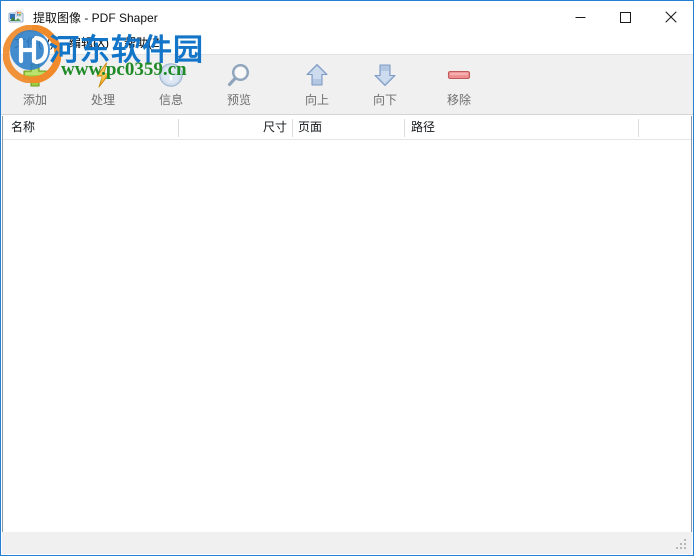 This screenshot has width=694, height=556. I want to click on arrow-up-icon, so click(317, 75).